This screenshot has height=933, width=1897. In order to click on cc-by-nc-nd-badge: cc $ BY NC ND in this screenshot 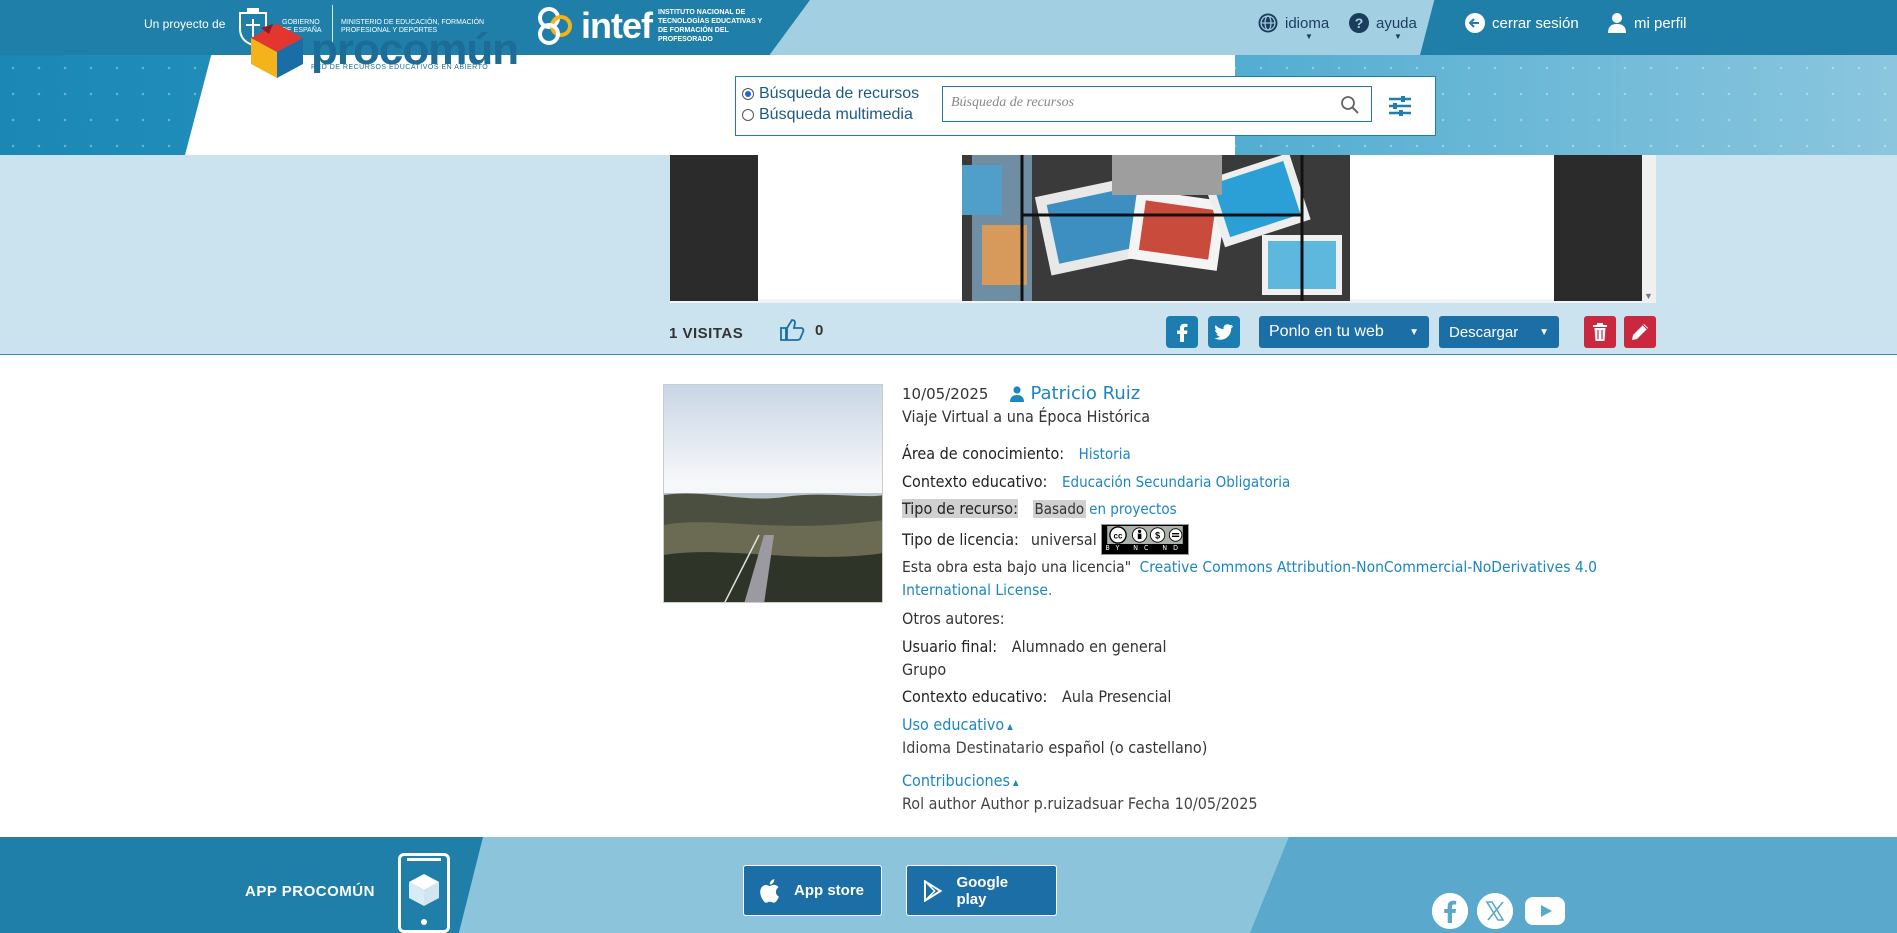, I will do `click(1144, 539)`.